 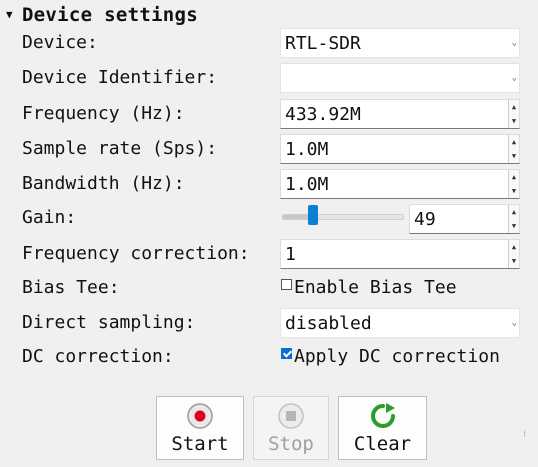 What do you see at coordinates (9, 14) in the screenshot?
I see `collapse-arrow-icon: ▼` at bounding box center [9, 14].